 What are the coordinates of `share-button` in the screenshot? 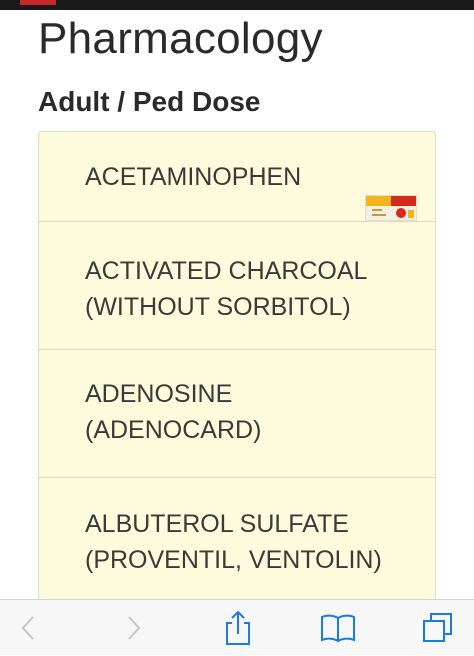 It's located at (238, 628).